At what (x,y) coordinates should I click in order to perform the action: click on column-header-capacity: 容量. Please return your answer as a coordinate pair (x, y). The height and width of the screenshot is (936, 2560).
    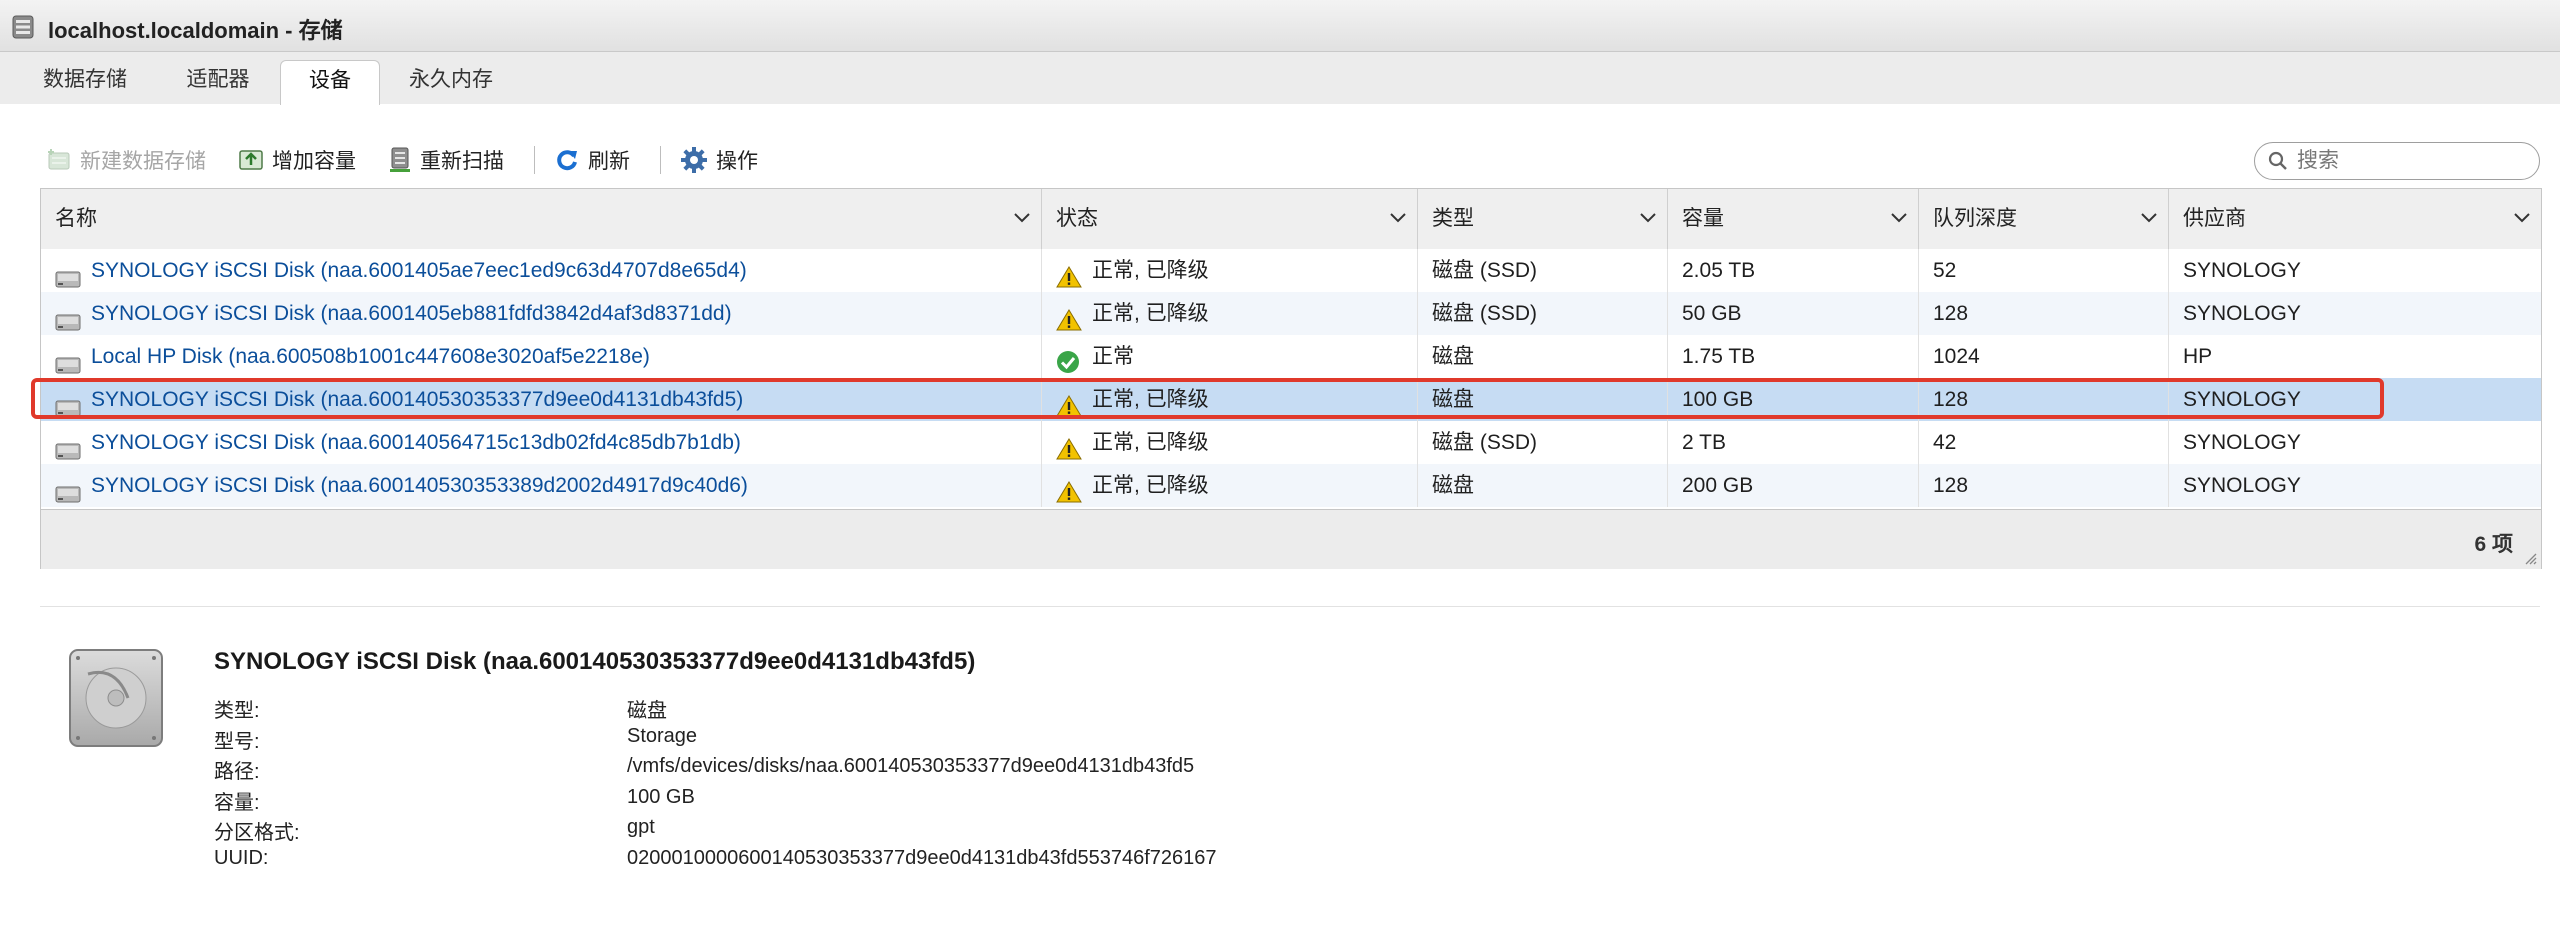
    Looking at the image, I should click on (1793, 219).